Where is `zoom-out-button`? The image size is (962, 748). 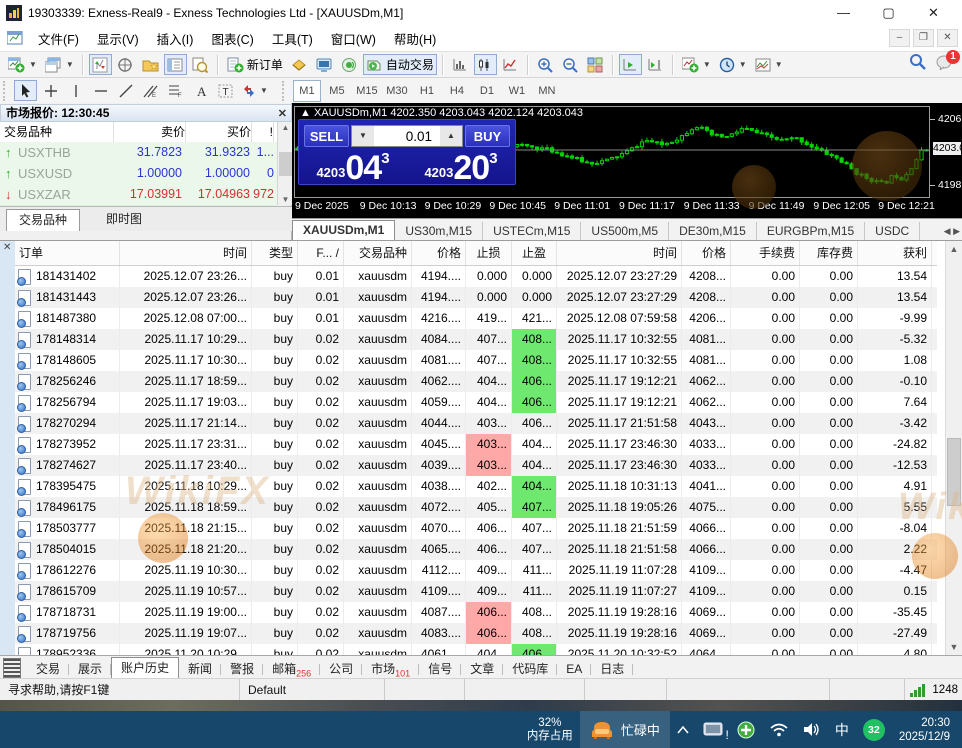 zoom-out-button is located at coordinates (570, 64).